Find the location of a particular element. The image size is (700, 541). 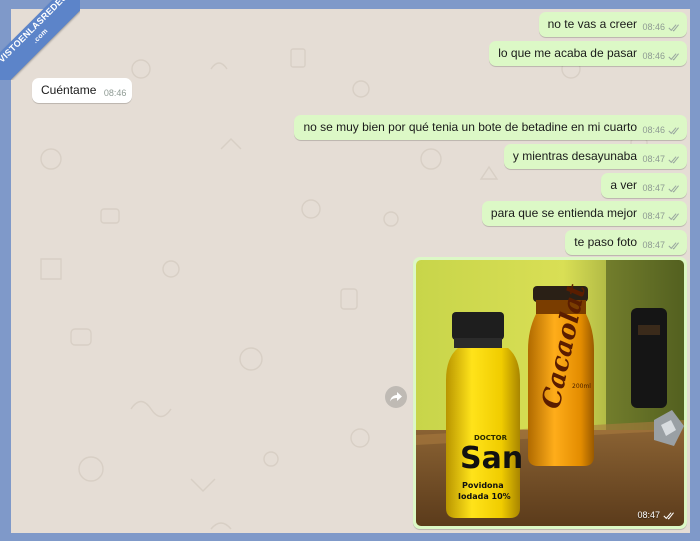

forward-arrow-icon is located at coordinates (396, 397).